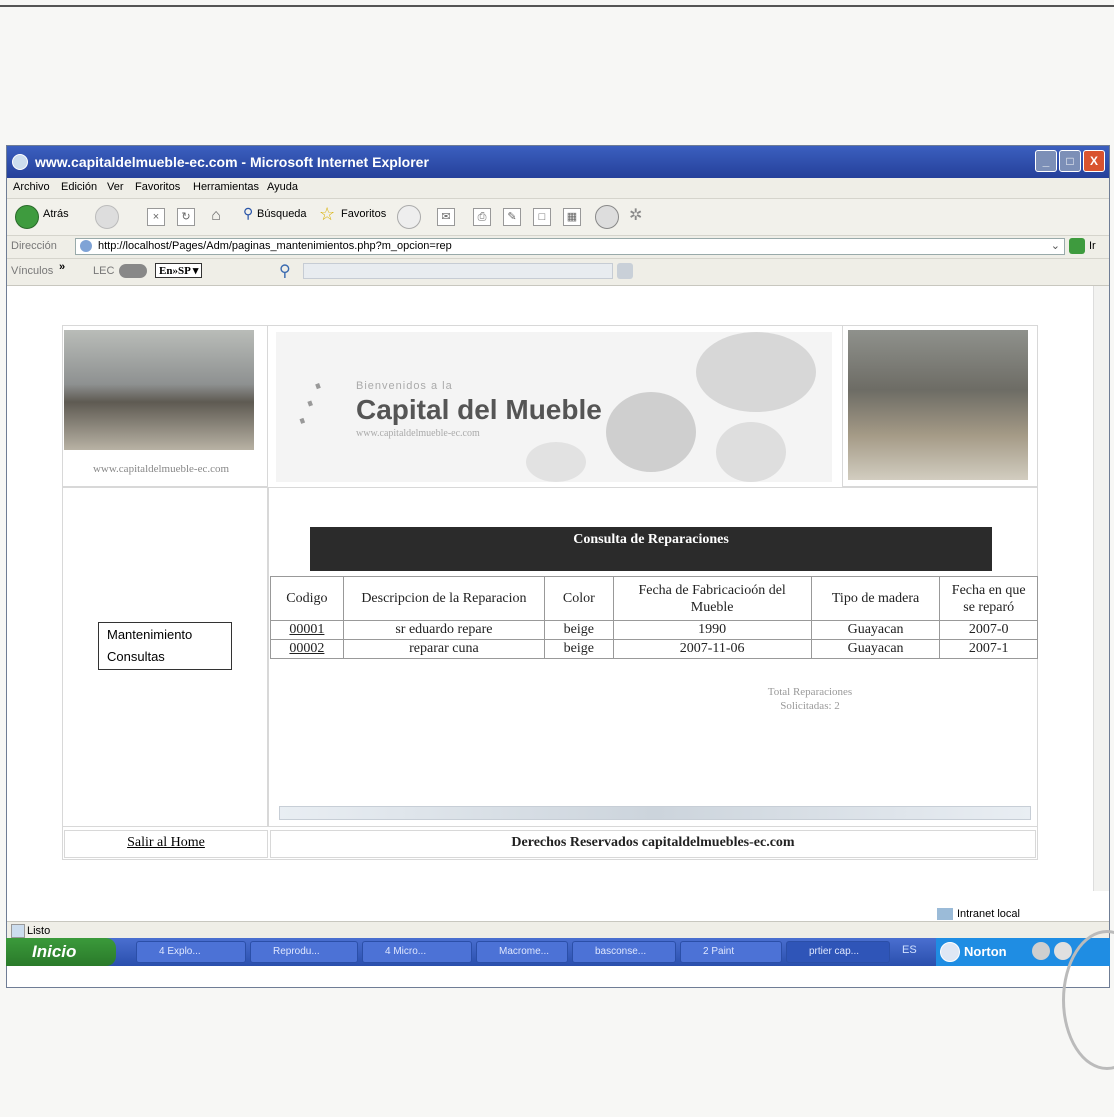 The image size is (1114, 1117). I want to click on forward-arrow-icon, so click(107, 217).